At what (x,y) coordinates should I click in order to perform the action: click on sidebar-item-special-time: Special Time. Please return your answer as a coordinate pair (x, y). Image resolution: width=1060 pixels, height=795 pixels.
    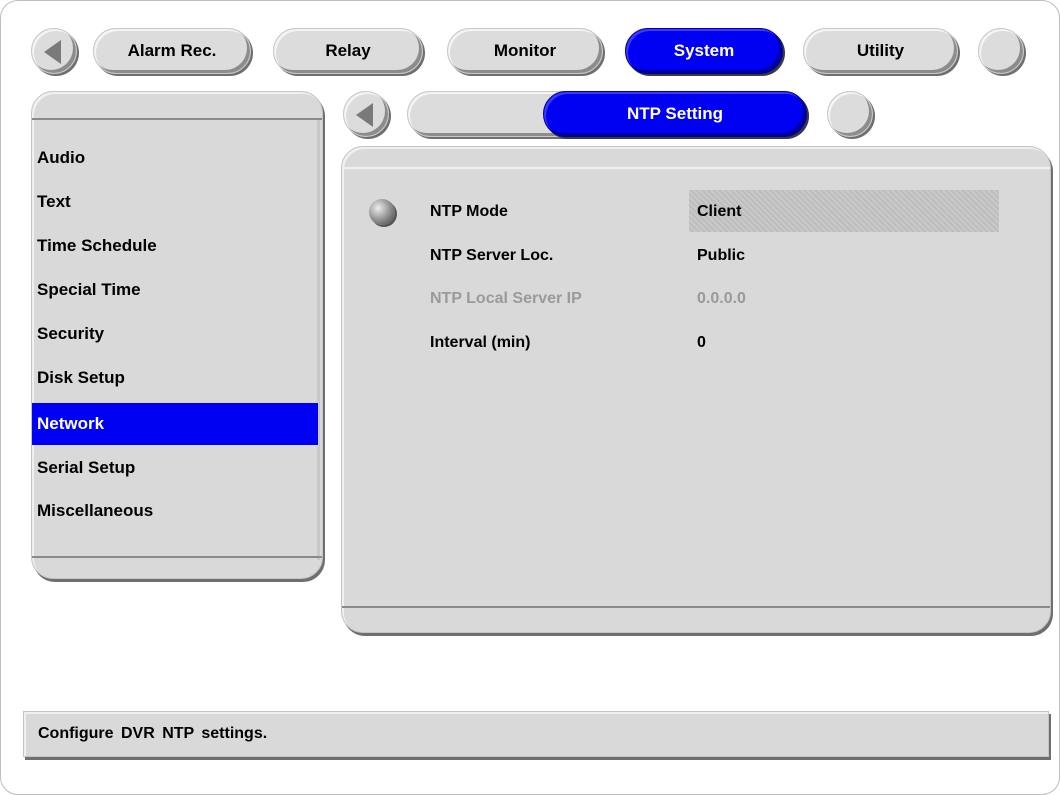
    Looking at the image, I should click on (175, 290).